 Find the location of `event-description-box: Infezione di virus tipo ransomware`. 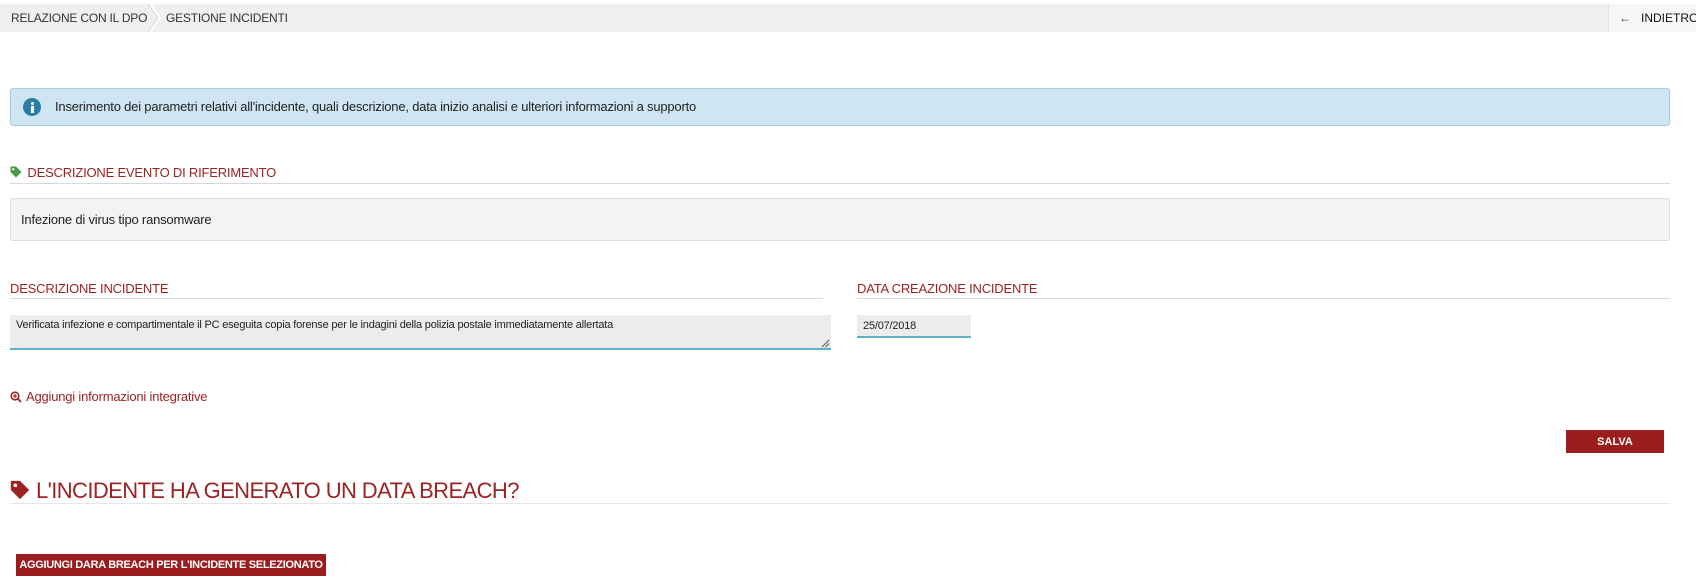

event-description-box: Infezione di virus tipo ransomware is located at coordinates (840, 219).